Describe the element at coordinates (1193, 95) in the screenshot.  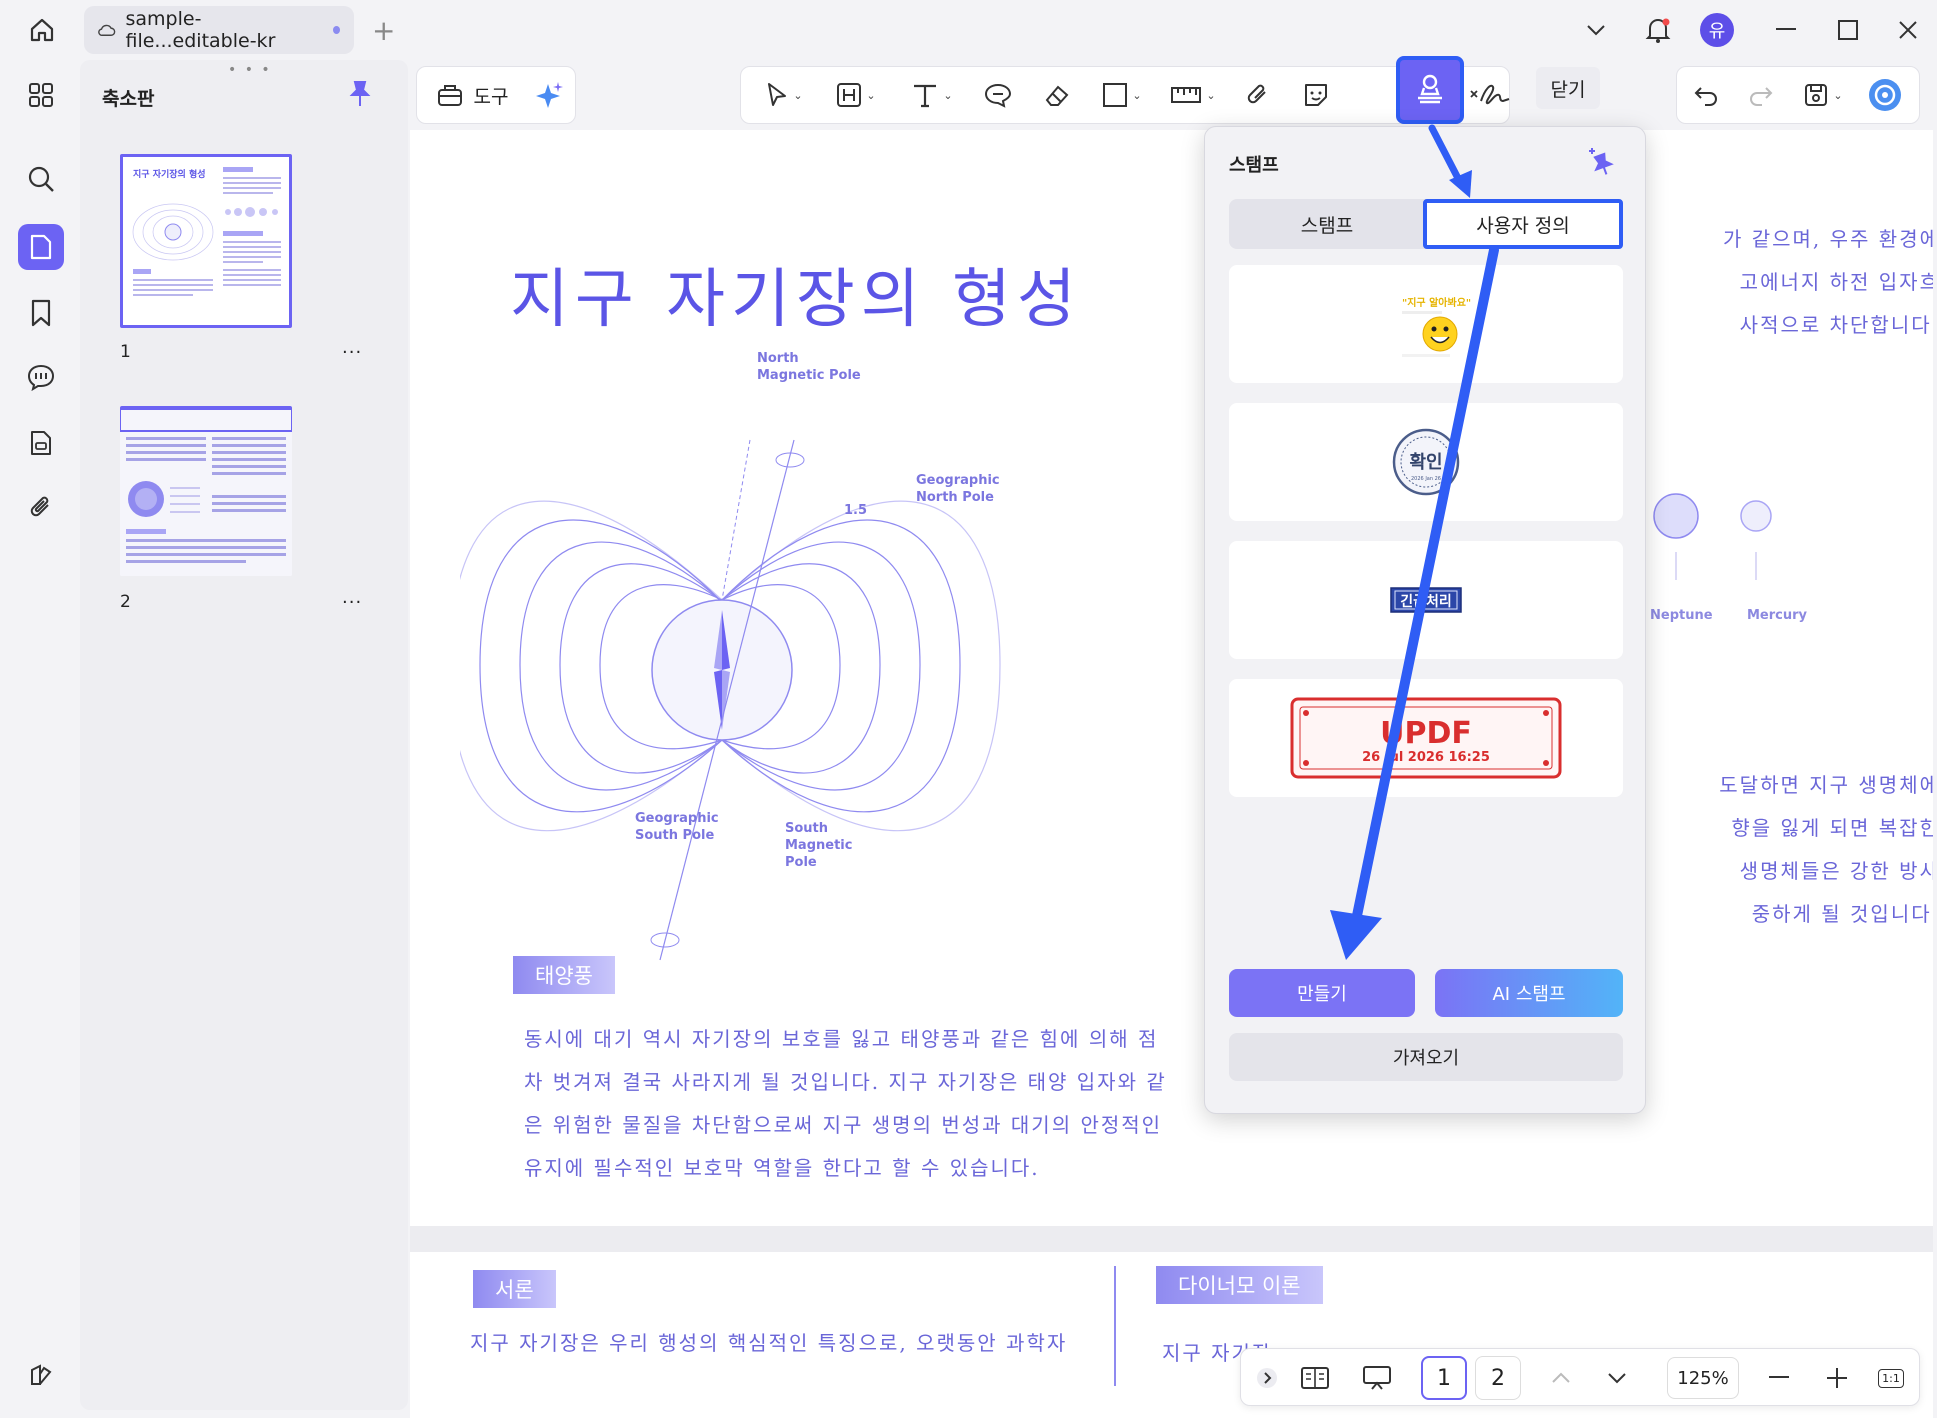
I see `measure-tool: ⌄` at that location.